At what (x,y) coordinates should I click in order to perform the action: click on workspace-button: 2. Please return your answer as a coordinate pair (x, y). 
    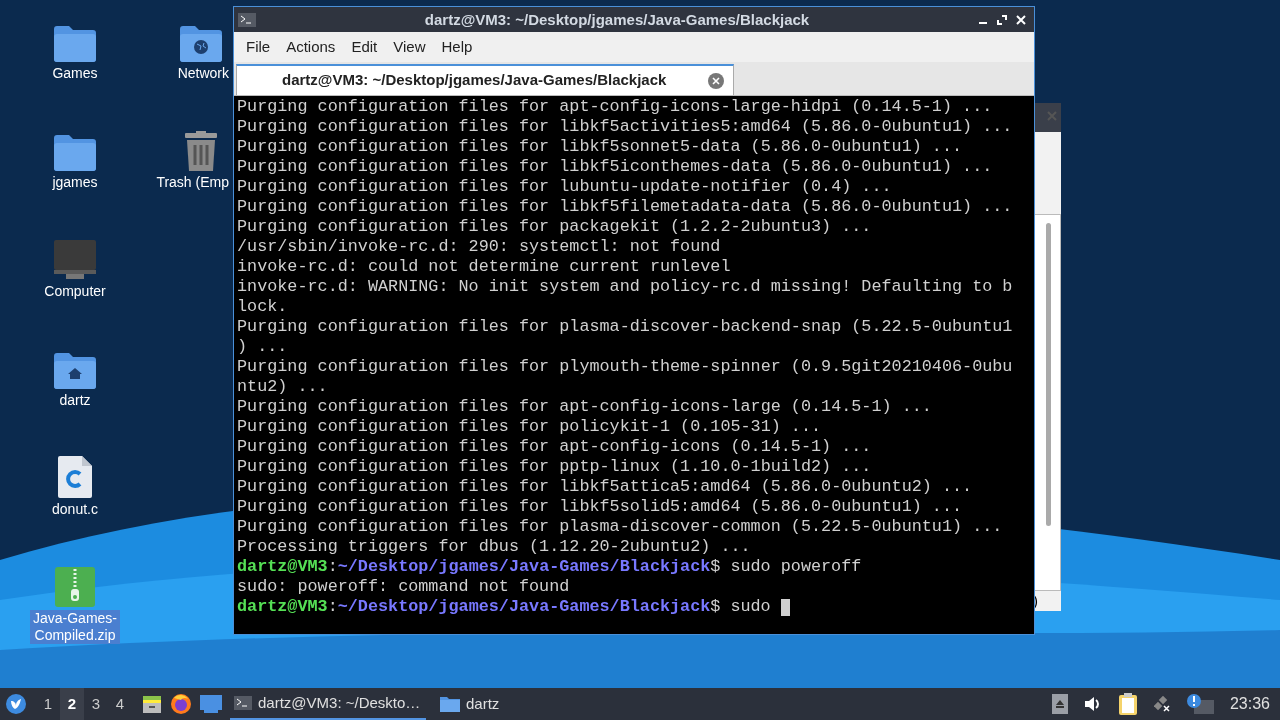
    Looking at the image, I should click on (72, 704).